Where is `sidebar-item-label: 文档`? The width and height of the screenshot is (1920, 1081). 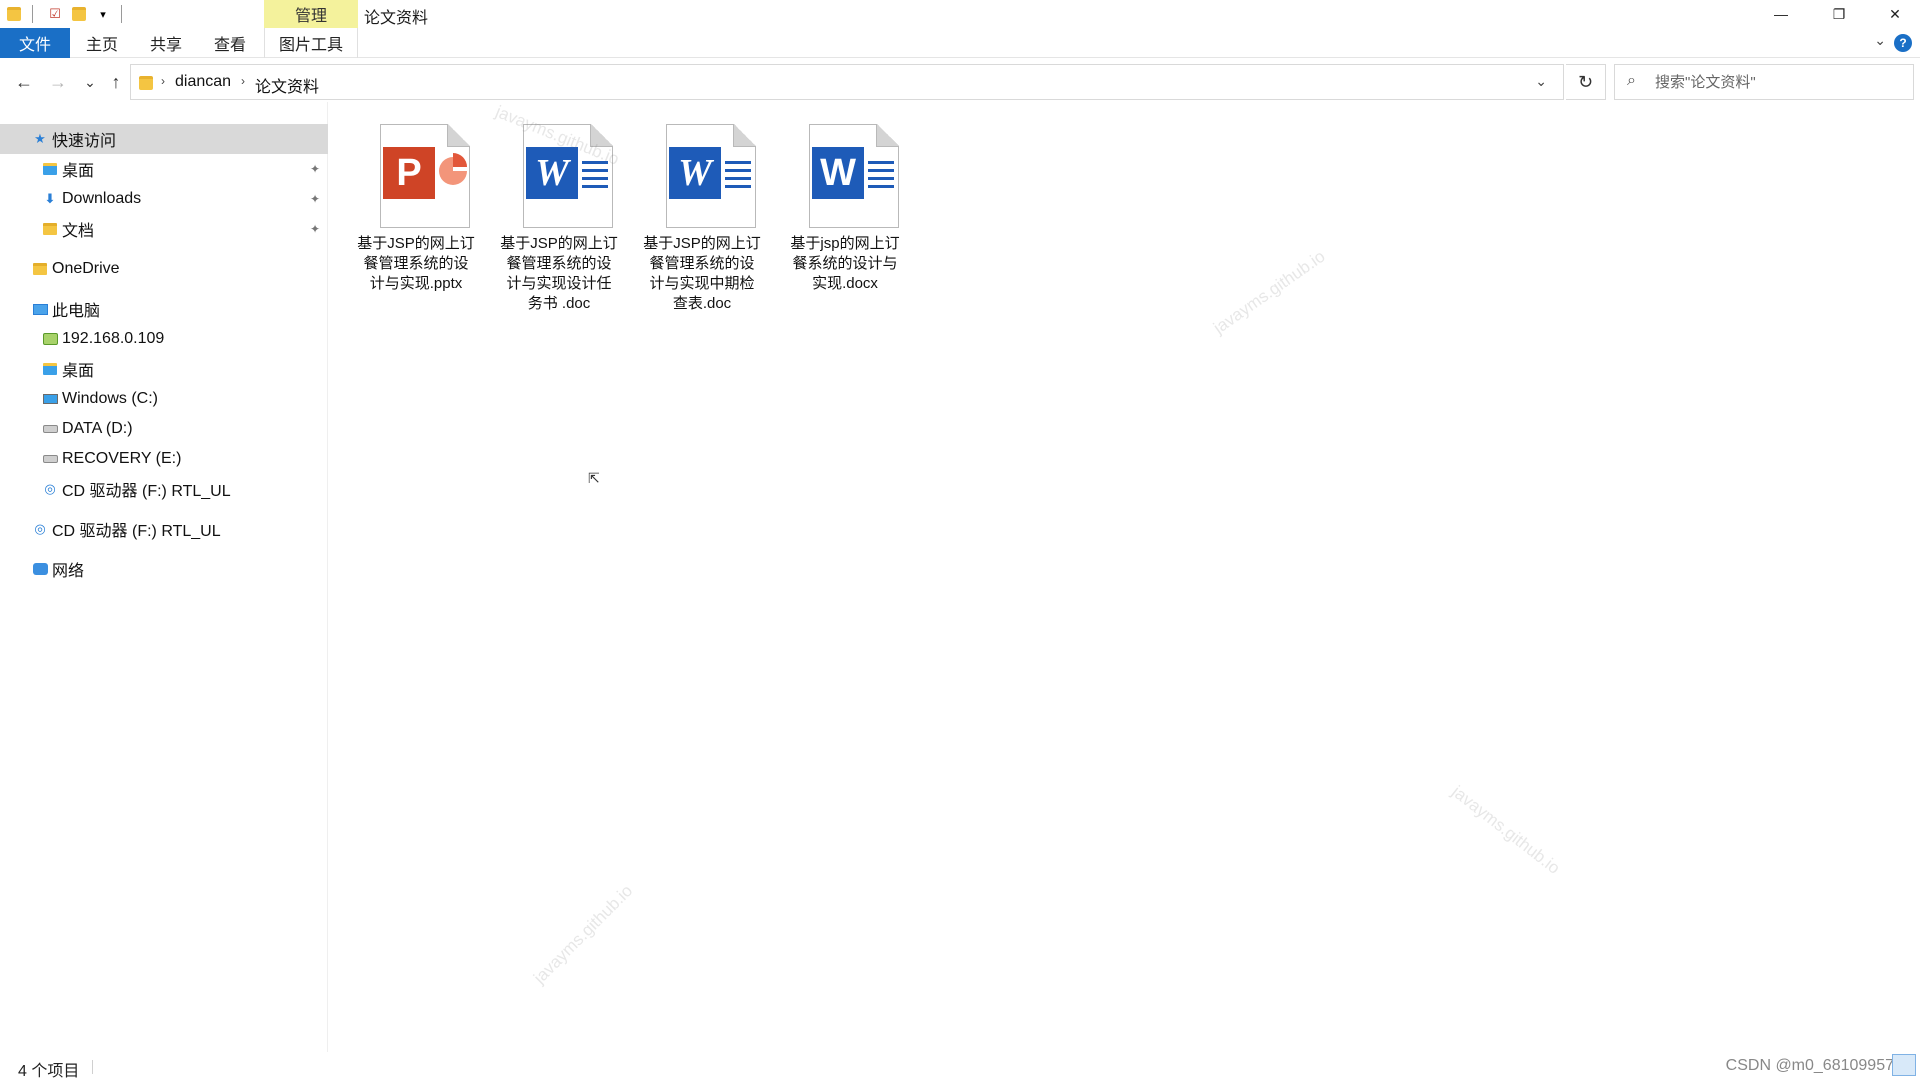 sidebar-item-label: 文档 is located at coordinates (78, 231).